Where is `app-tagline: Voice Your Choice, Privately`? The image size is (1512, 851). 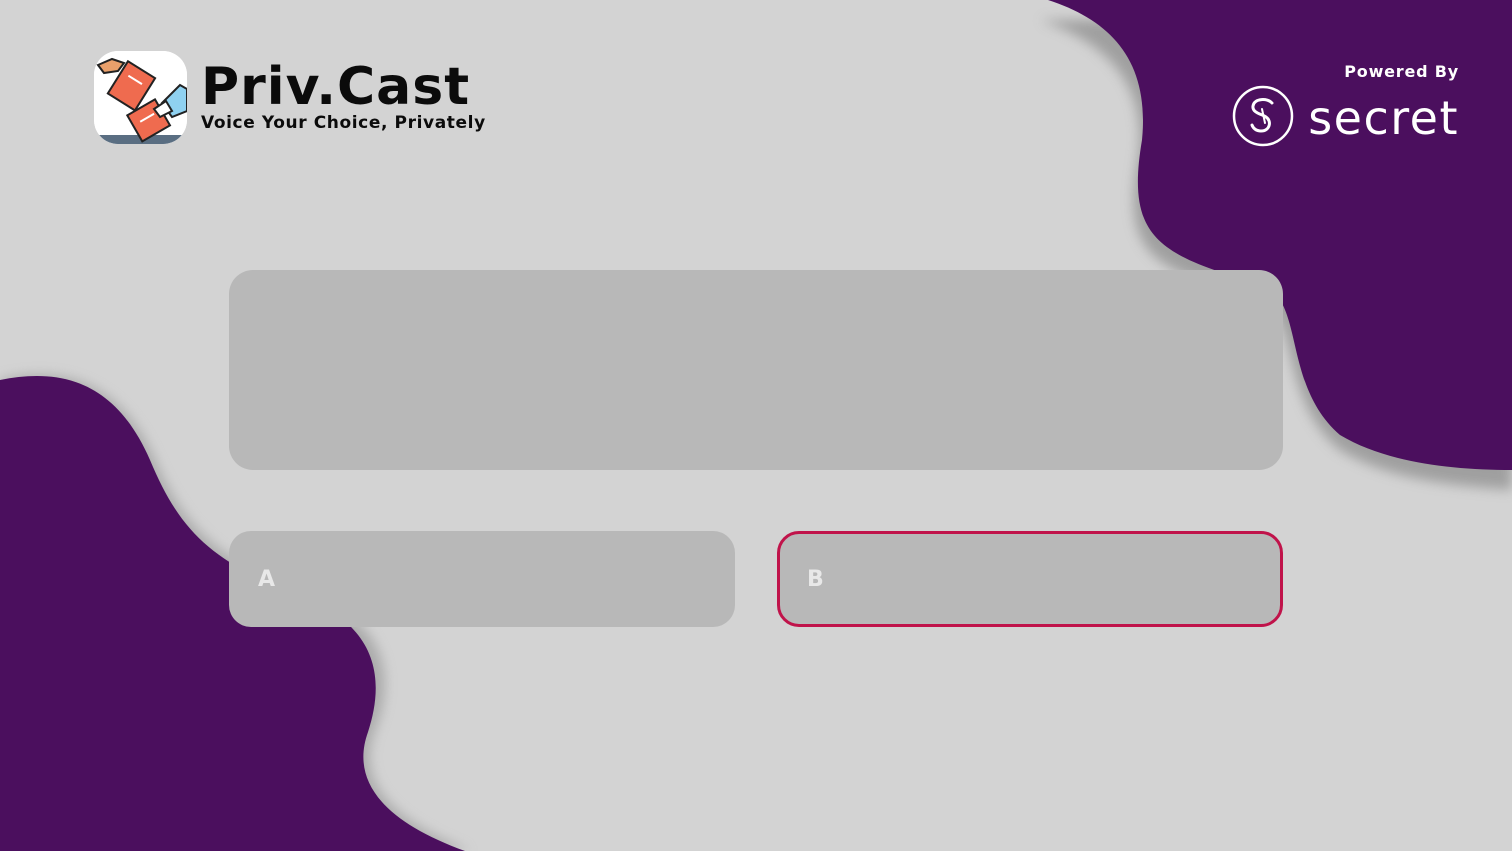
app-tagline: Voice Your Choice, Privately is located at coordinates (343, 123).